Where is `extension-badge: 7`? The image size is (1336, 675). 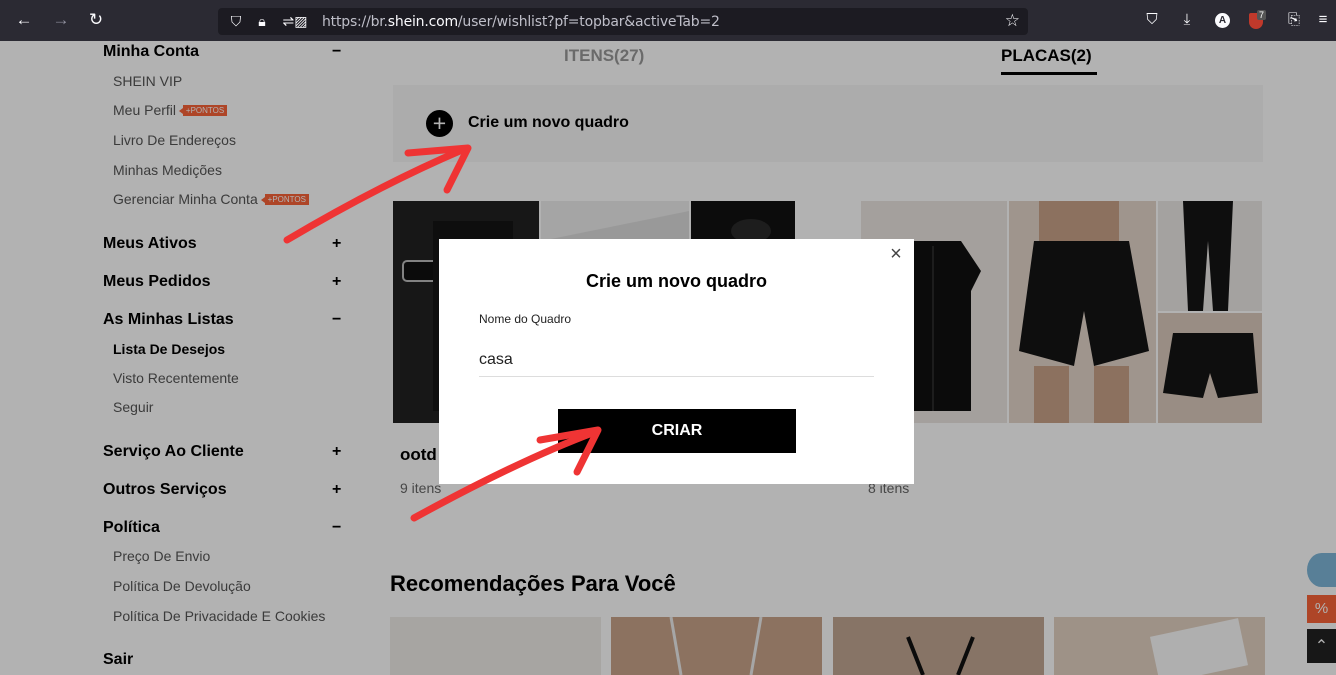 extension-badge: 7 is located at coordinates (1262, 15).